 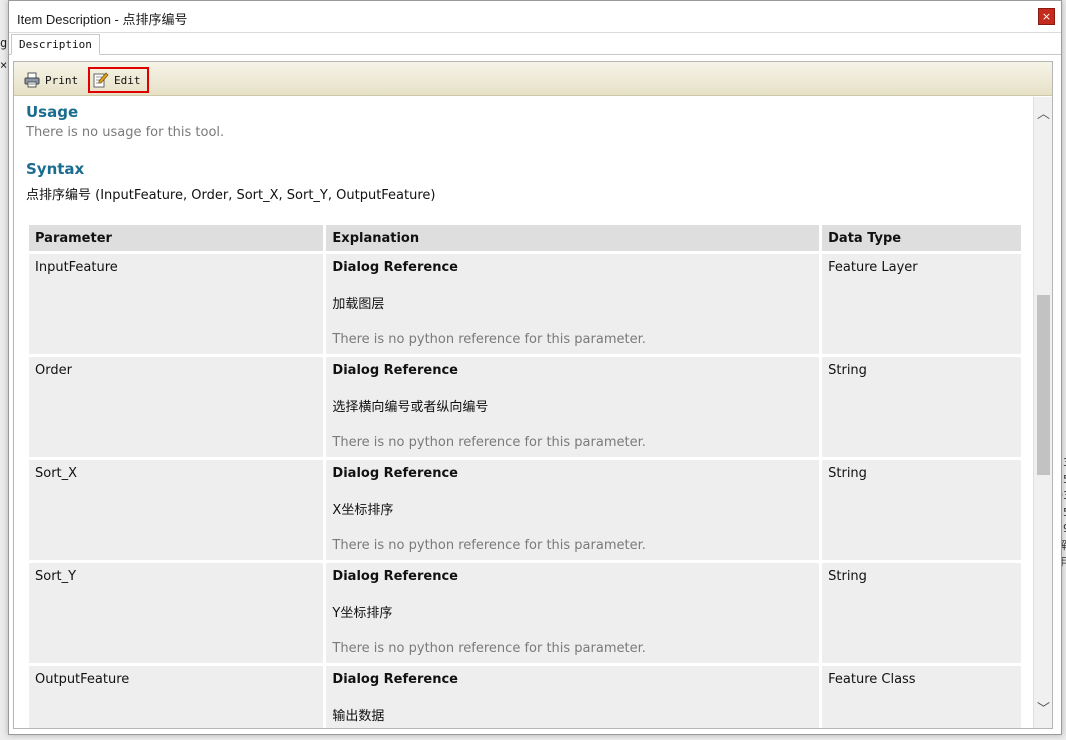 What do you see at coordinates (52, 112) in the screenshot?
I see `usage-heading: Usage` at bounding box center [52, 112].